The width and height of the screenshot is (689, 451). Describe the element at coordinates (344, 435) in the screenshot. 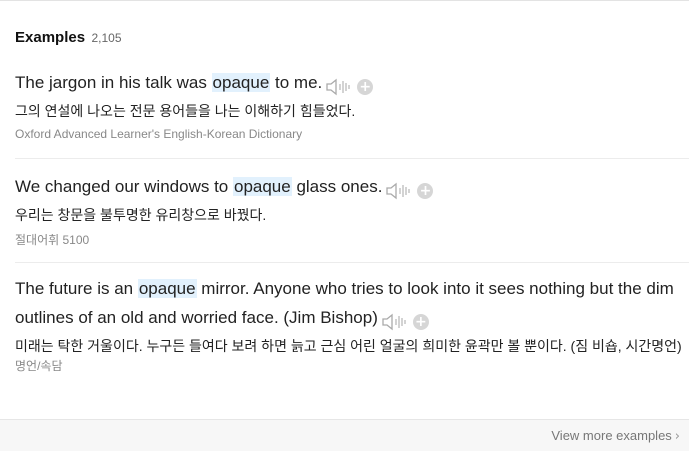

I see `examples-footer: View more examples ›` at that location.